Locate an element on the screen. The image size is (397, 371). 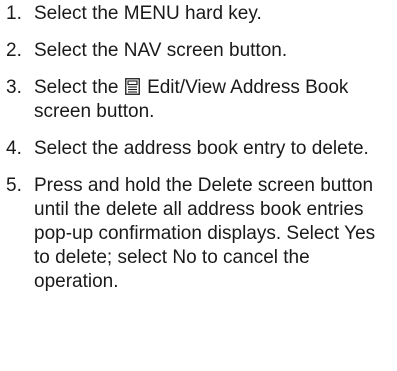
step-2: 2. Select the NAV screen button. is located at coordinates (200, 51).